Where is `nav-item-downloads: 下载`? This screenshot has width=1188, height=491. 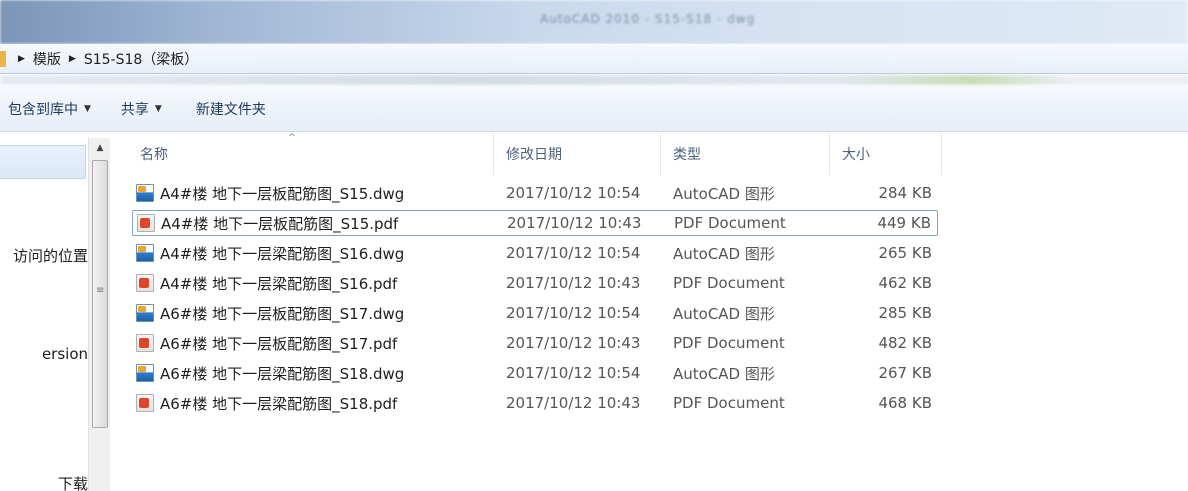 nav-item-downloads: 下载 is located at coordinates (46, 482).